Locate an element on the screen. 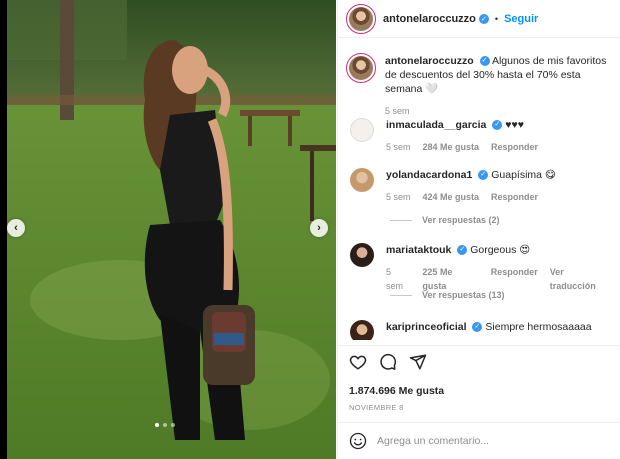 The height and width of the screenshot is (459, 620). chevron-right-icon: › is located at coordinates (319, 228).